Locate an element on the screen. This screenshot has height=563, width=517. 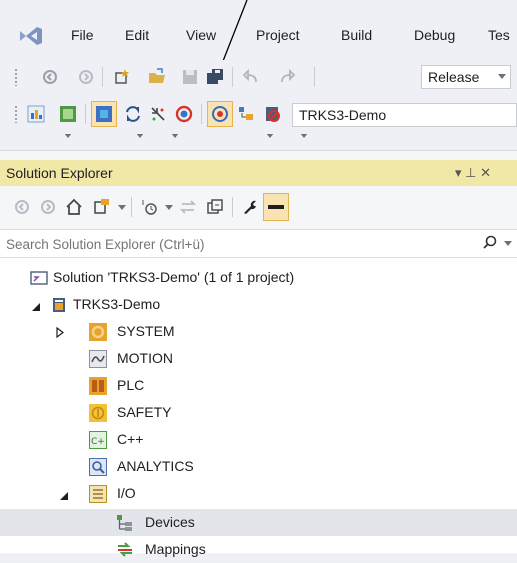
configuration-dropdown-icon is located at coordinates (502, 76).